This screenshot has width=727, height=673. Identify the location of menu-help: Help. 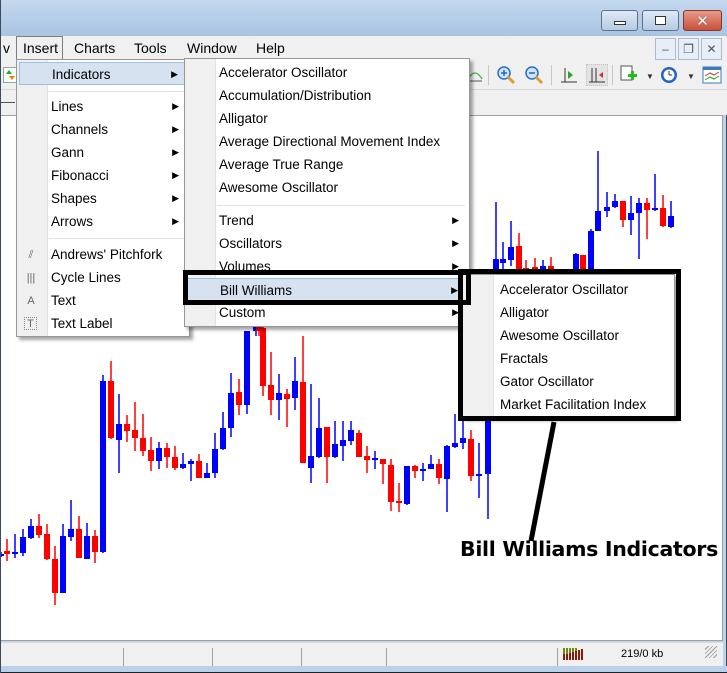
(270, 48).